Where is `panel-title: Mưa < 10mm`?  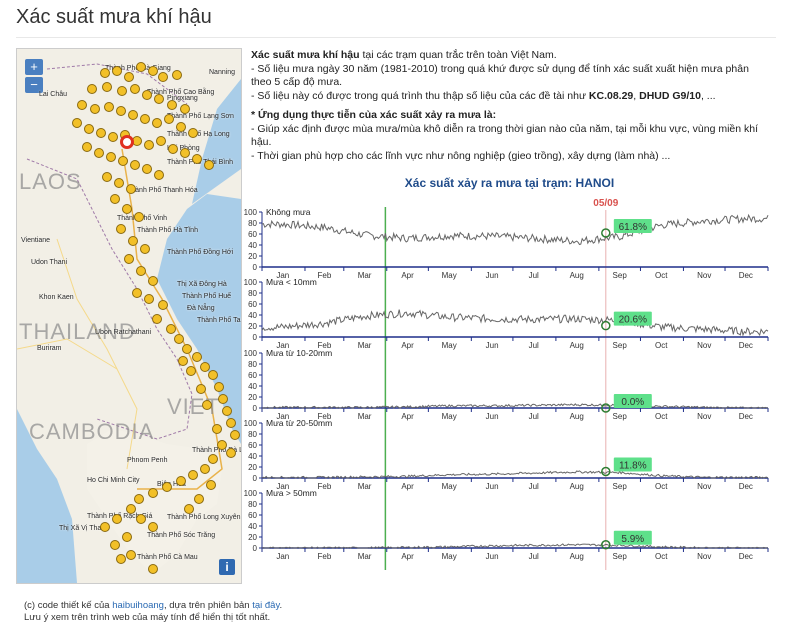
panel-title: Mưa < 10mm is located at coordinates (291, 282).